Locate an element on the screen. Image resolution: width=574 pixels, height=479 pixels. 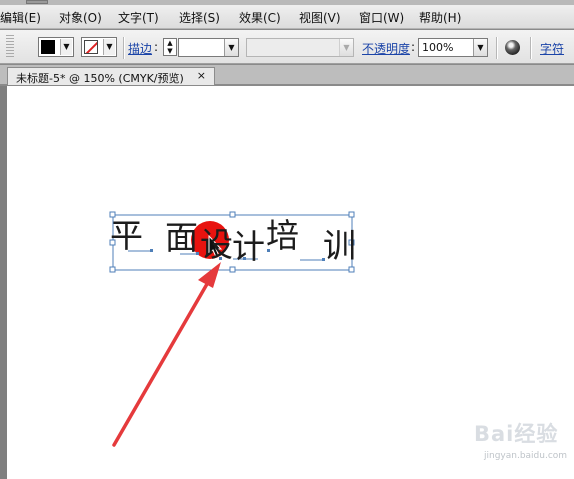
artwork-char: 计 is located at coordinates (248, 246).